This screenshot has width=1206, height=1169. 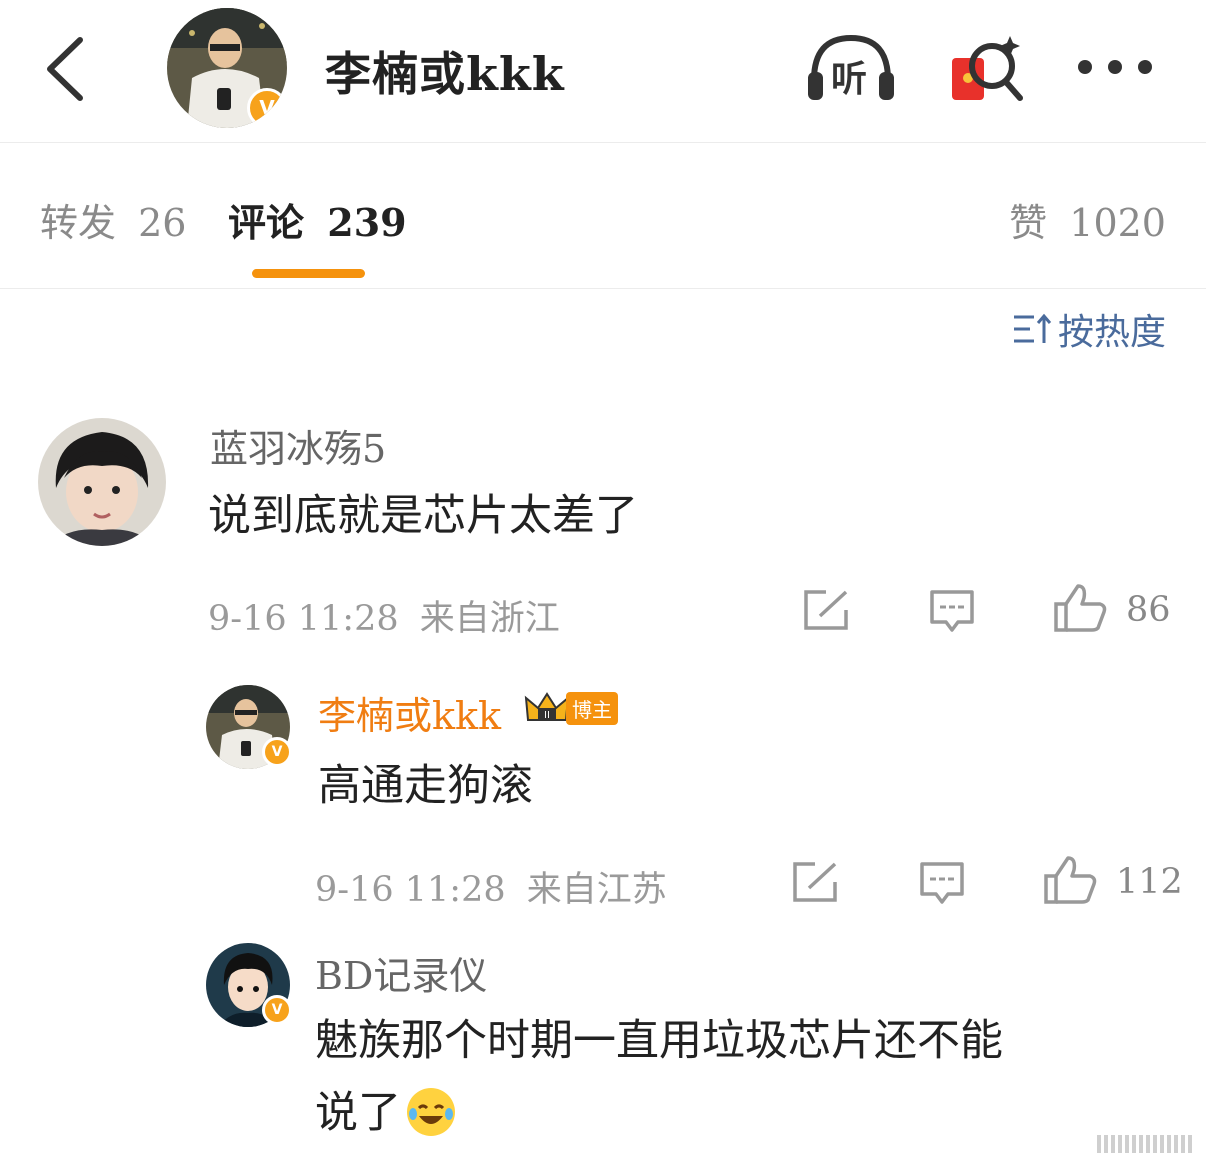 I want to click on tab-comment-count: 239, so click(x=367, y=222).